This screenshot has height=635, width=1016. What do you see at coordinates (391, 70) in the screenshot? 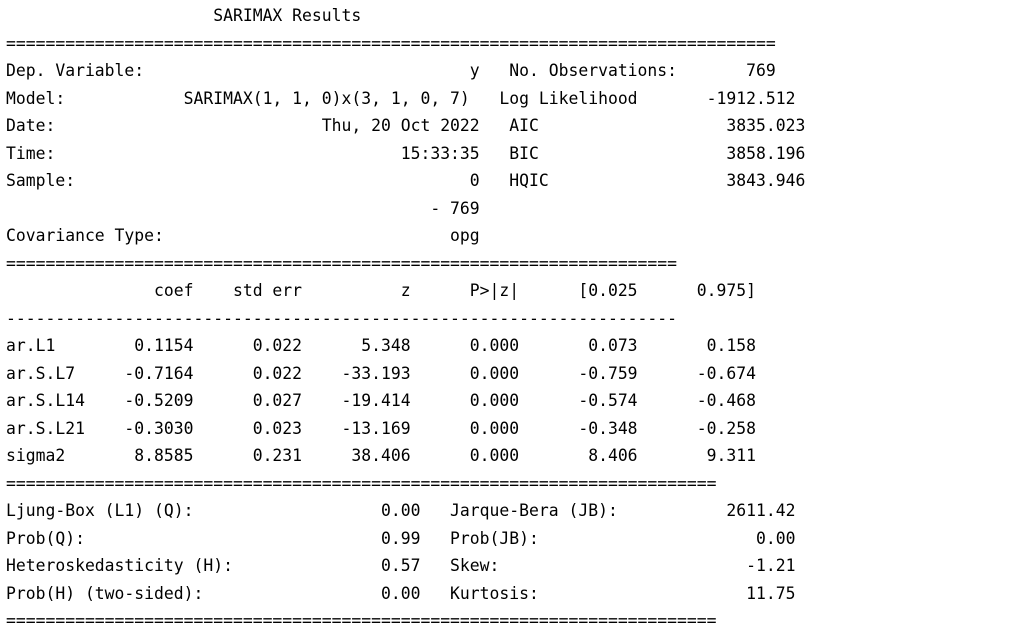
I see `summary-row-dep-variable: Dep. Variable: y No. Observations: 769` at bounding box center [391, 70].